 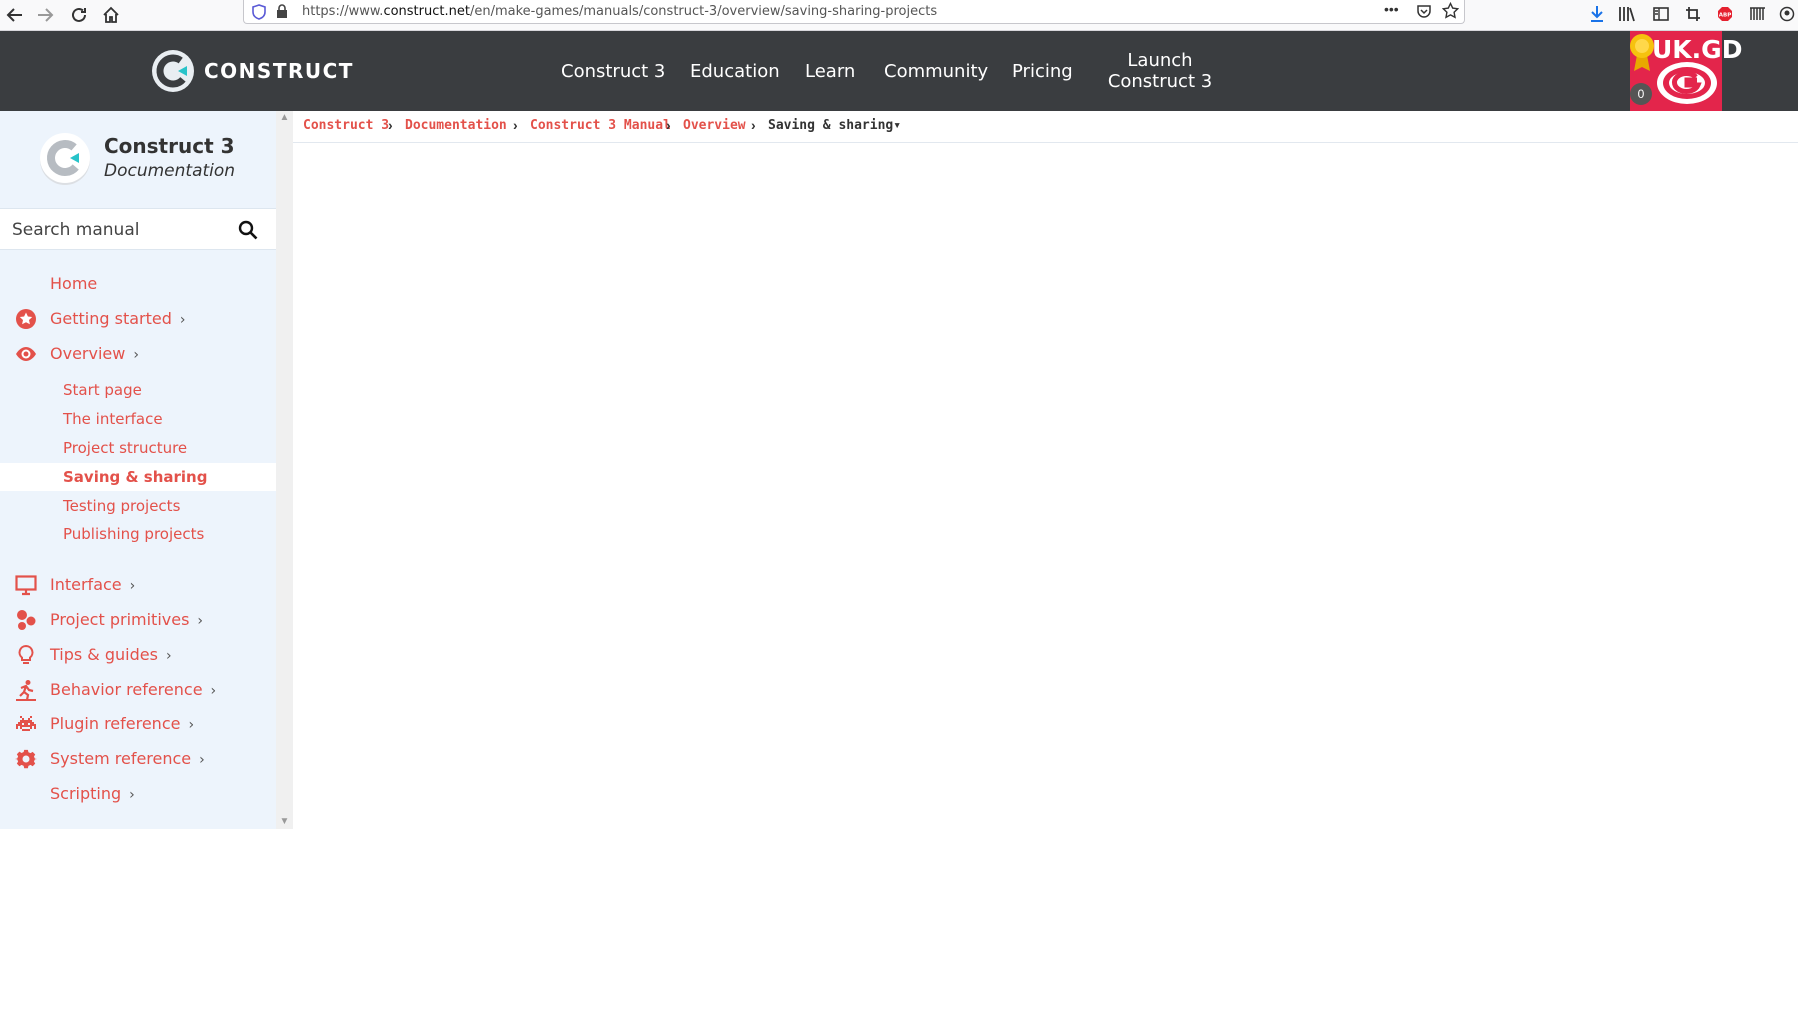 What do you see at coordinates (26, 319) in the screenshot?
I see `star-icon` at bounding box center [26, 319].